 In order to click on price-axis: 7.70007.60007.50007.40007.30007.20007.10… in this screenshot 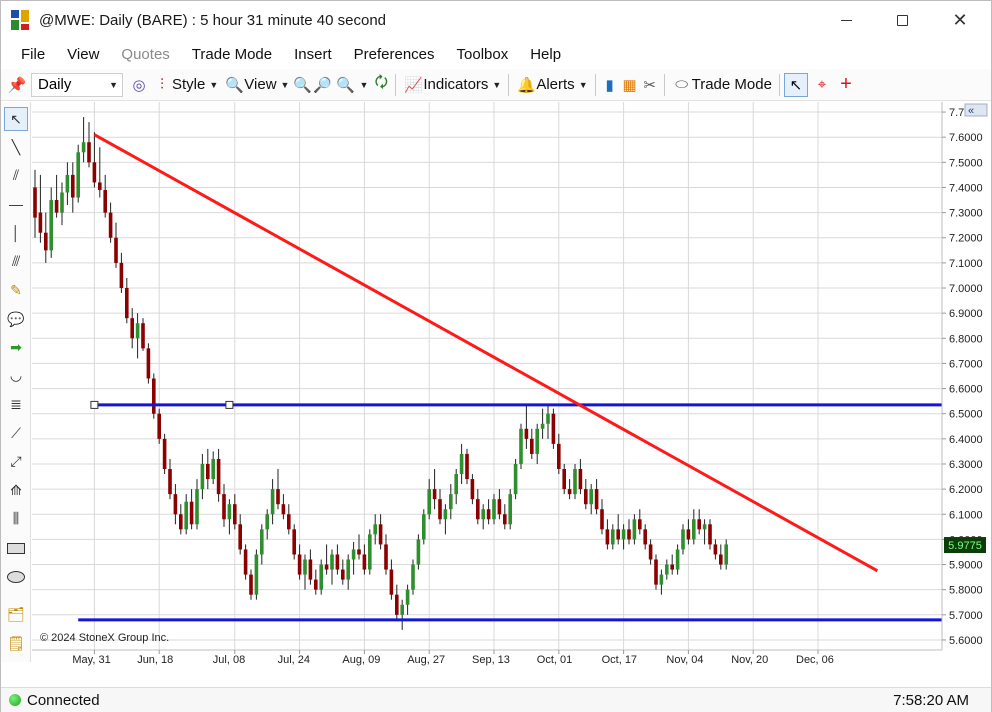, I will do `click(962, 377)`.